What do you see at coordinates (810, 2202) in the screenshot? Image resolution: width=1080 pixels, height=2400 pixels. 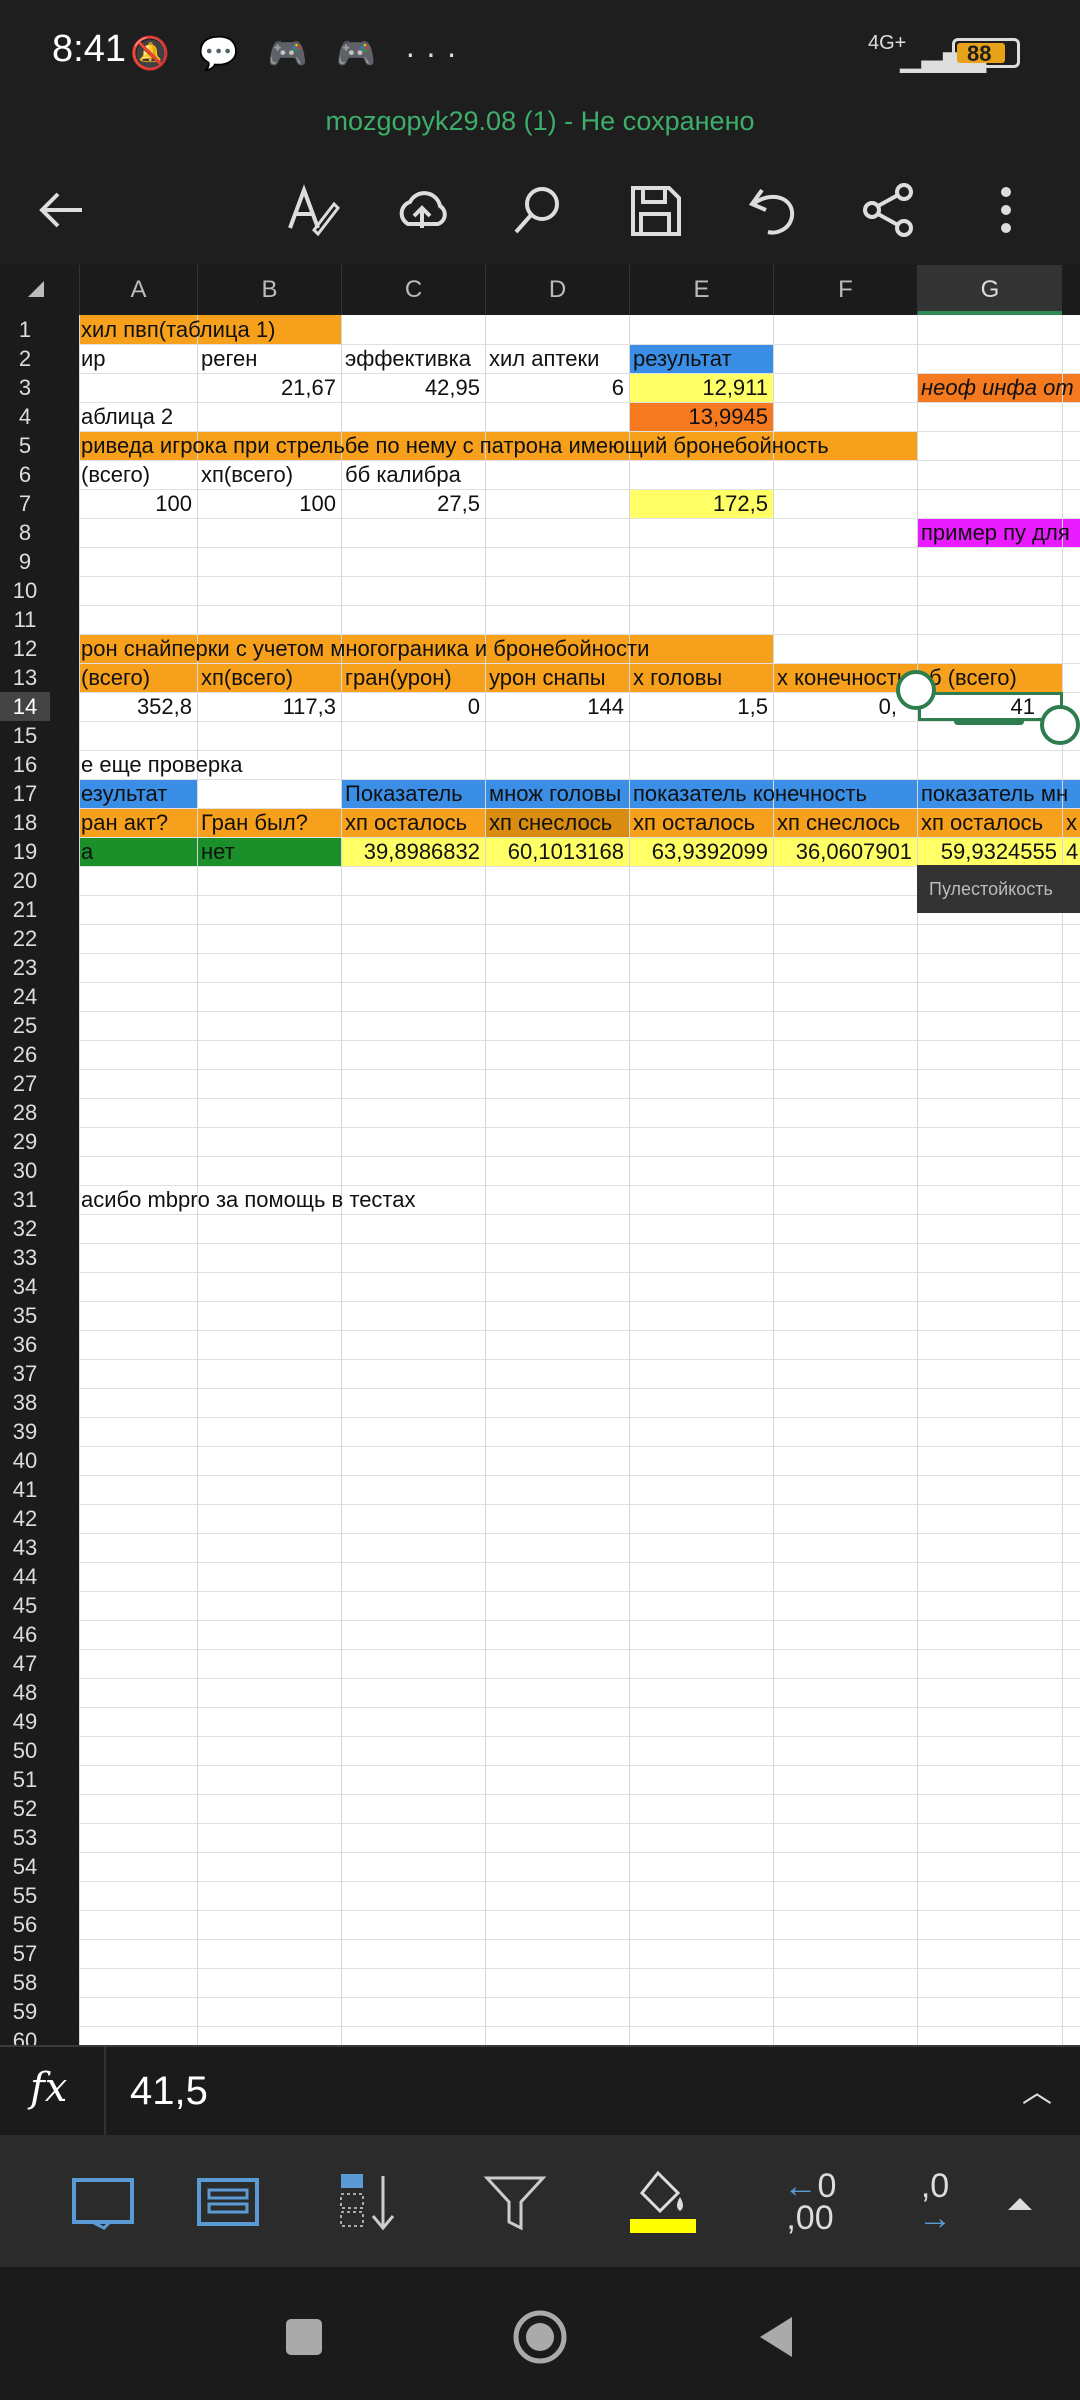 I see `decrease-decimal-icon: ←0 ,00` at bounding box center [810, 2202].